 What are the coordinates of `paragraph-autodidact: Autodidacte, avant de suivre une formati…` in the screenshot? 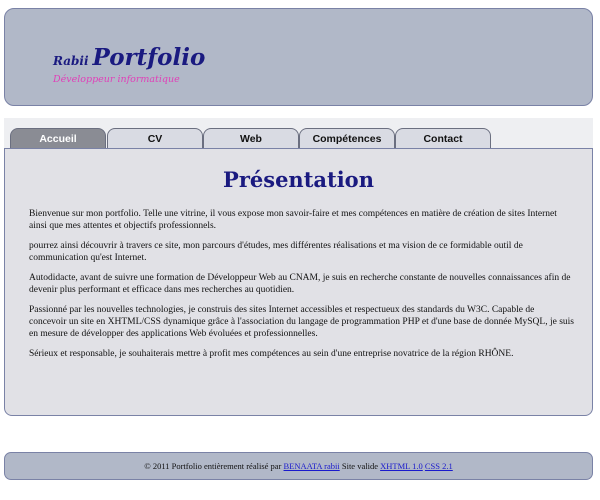 It's located at (300, 284).